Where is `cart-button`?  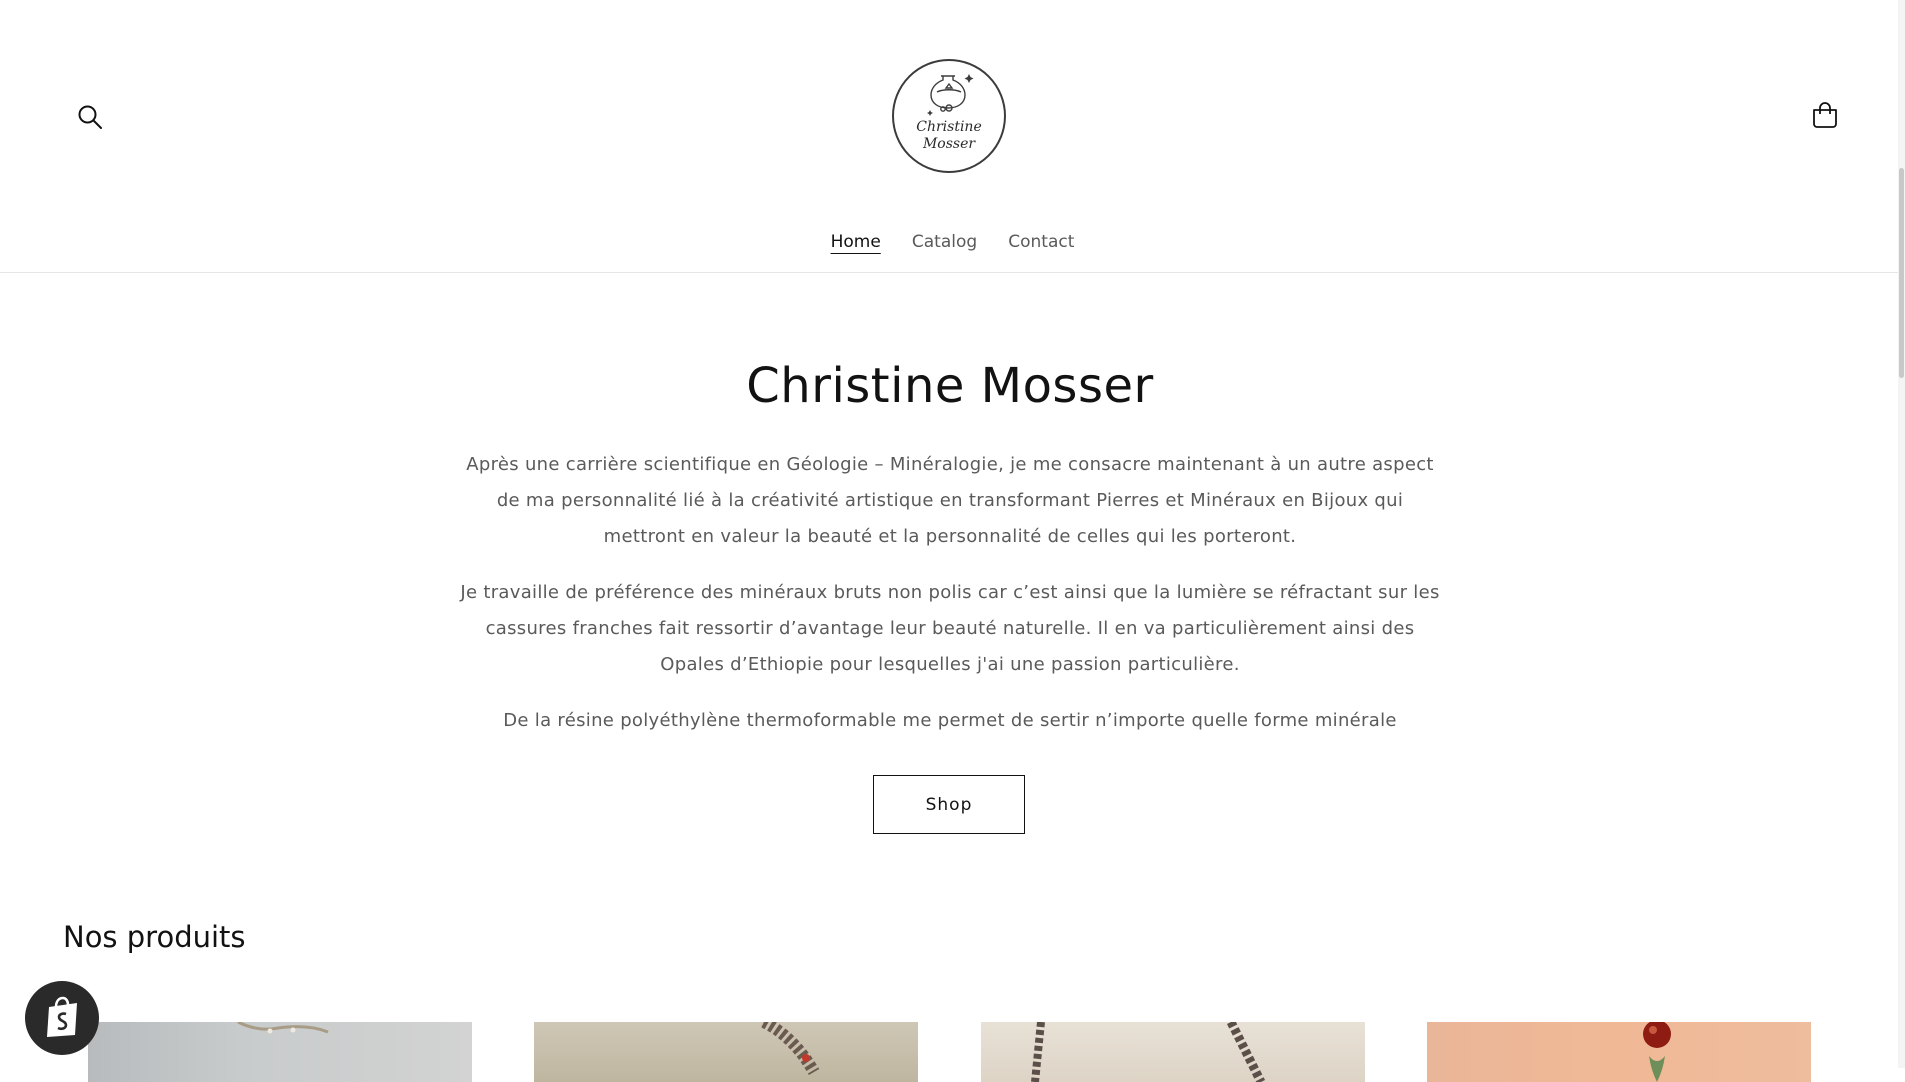
cart-button is located at coordinates (1825, 116).